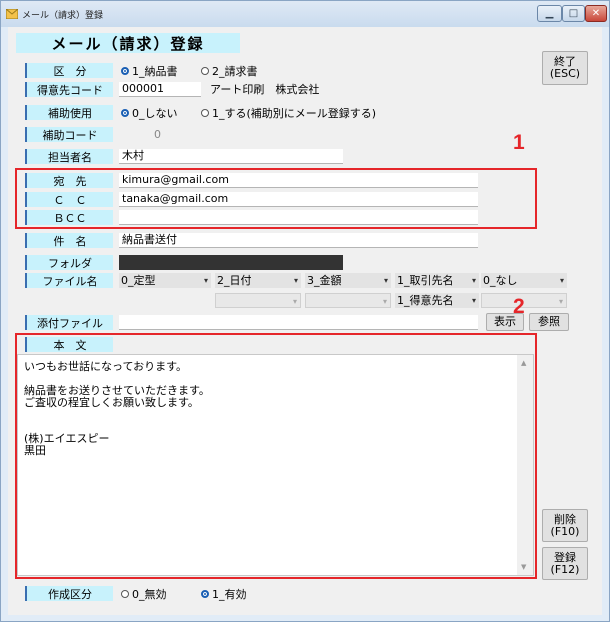  I want to click on aux-code-label: 補助コード, so click(69, 134).